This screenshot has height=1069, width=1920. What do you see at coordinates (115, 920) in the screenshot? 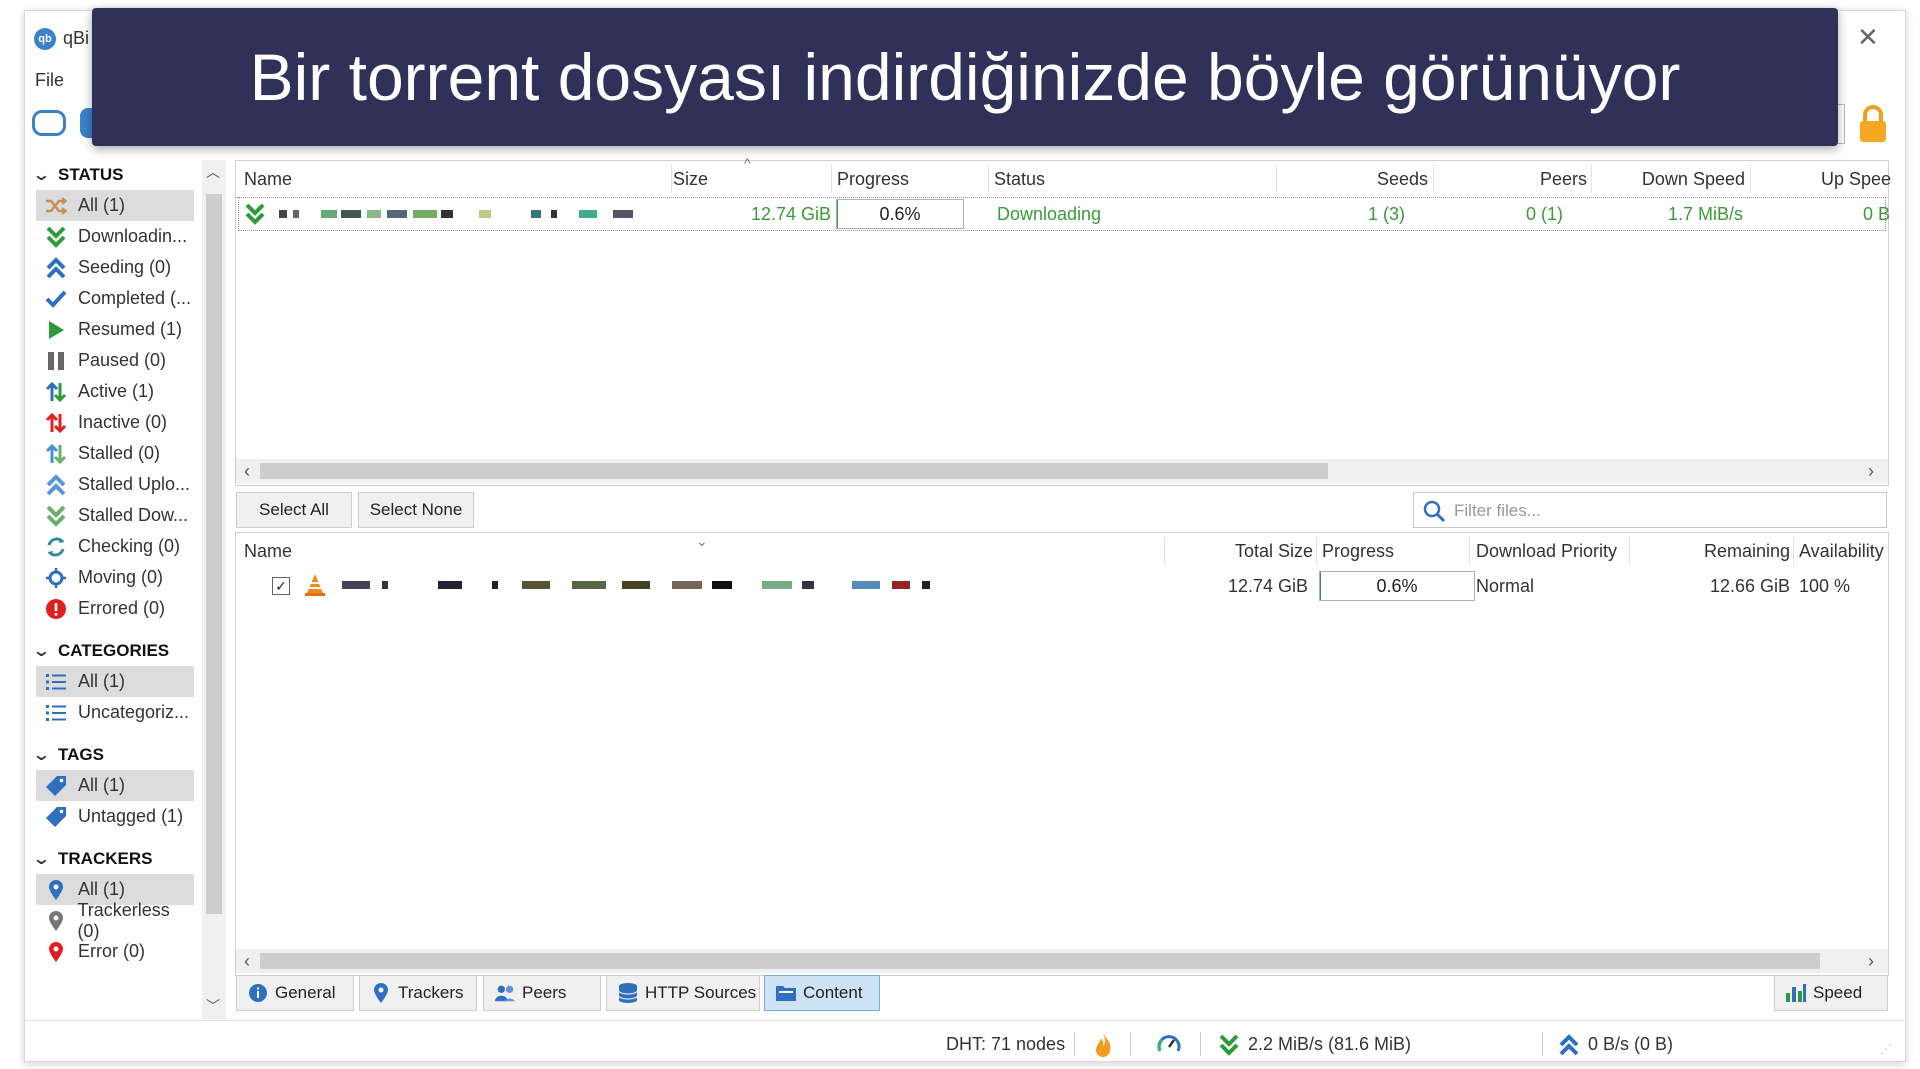
I see `sidebar-item-trackers-1: Trackerless (0)` at bounding box center [115, 920].